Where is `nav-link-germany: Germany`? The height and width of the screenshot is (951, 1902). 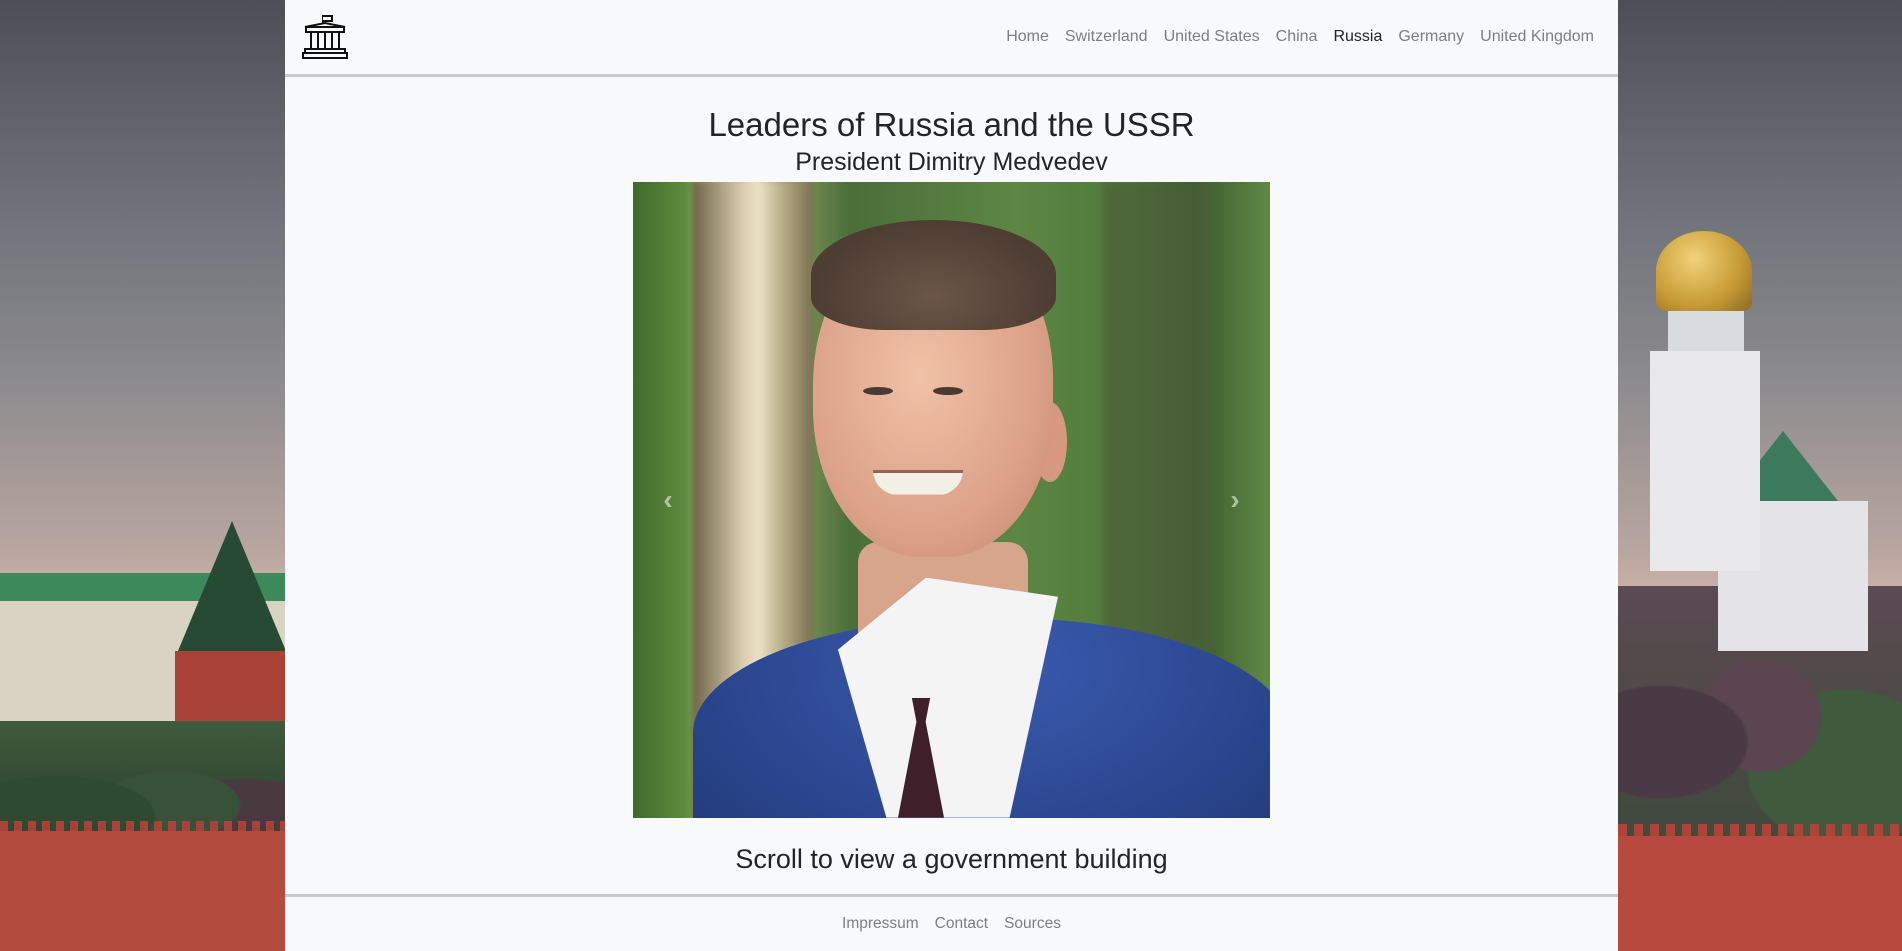 nav-link-germany: Germany is located at coordinates (1431, 37).